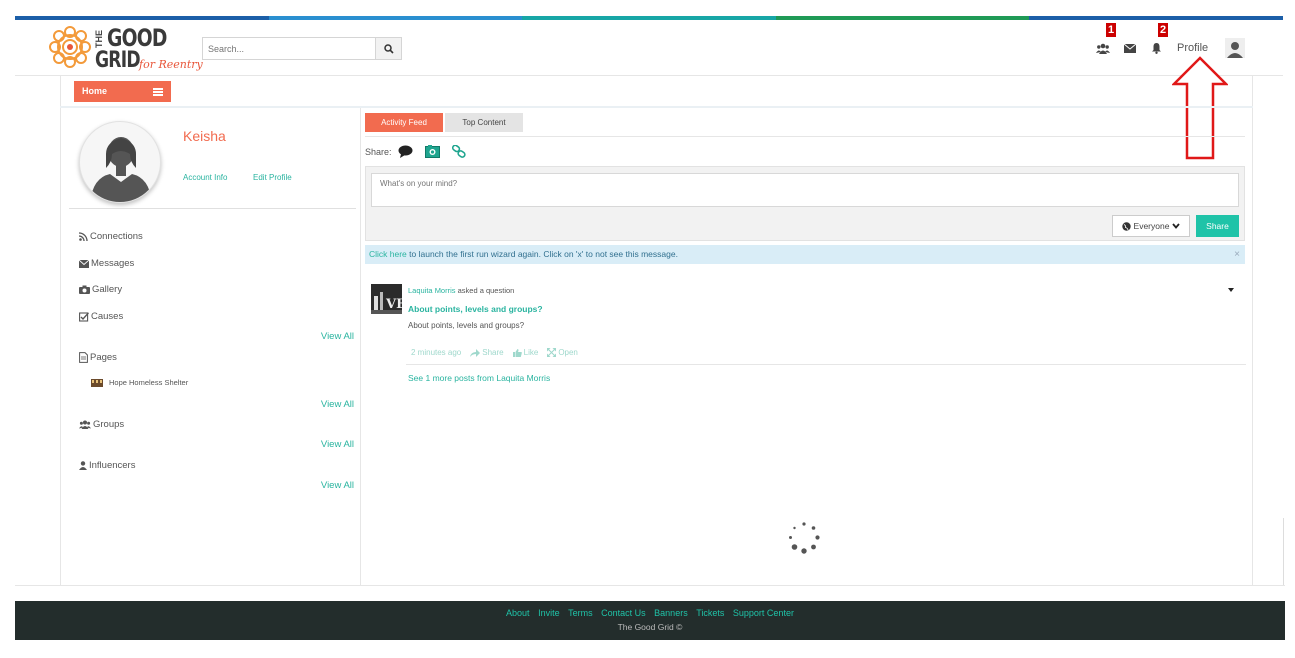 This screenshot has width=1295, height=658. What do you see at coordinates (484, 122) in the screenshot?
I see `tab-top-content: Top Content` at bounding box center [484, 122].